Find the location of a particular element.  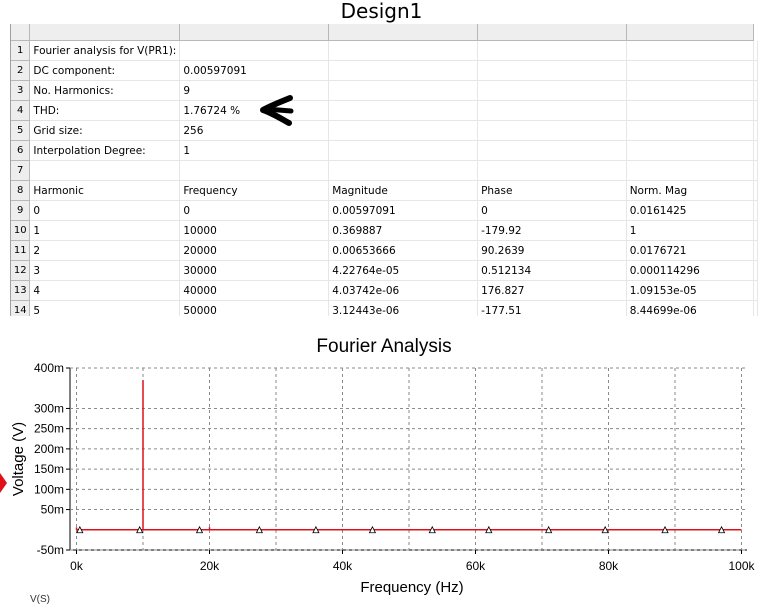

table-cell: THD: is located at coordinates (105, 110).